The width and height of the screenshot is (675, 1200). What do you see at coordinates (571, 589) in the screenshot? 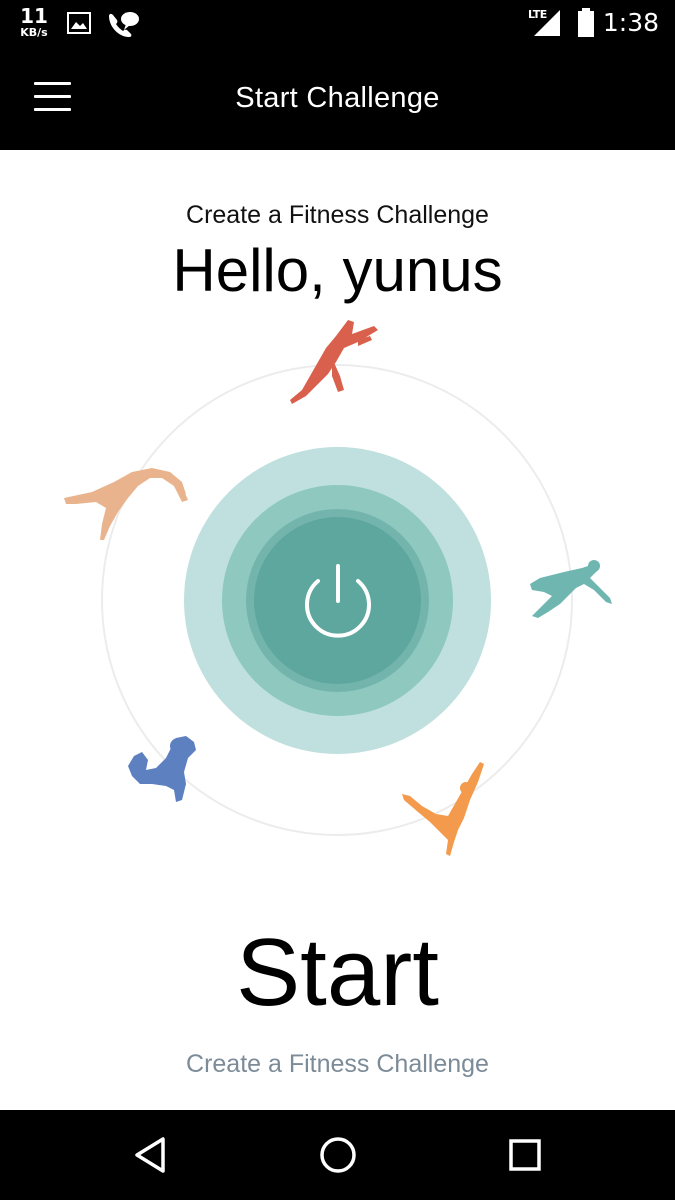
I see `lunge-figure` at bounding box center [571, 589].